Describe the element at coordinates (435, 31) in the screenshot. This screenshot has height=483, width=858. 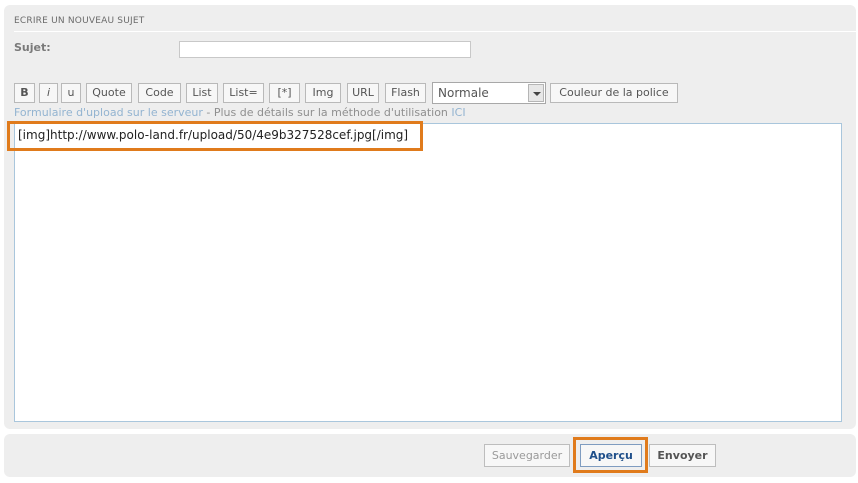
I see `title-divider` at that location.